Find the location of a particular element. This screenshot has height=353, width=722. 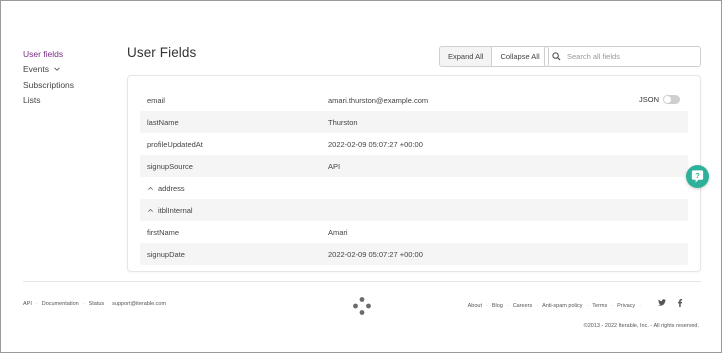

field-value: amari.thurston@example.com is located at coordinates (378, 100).